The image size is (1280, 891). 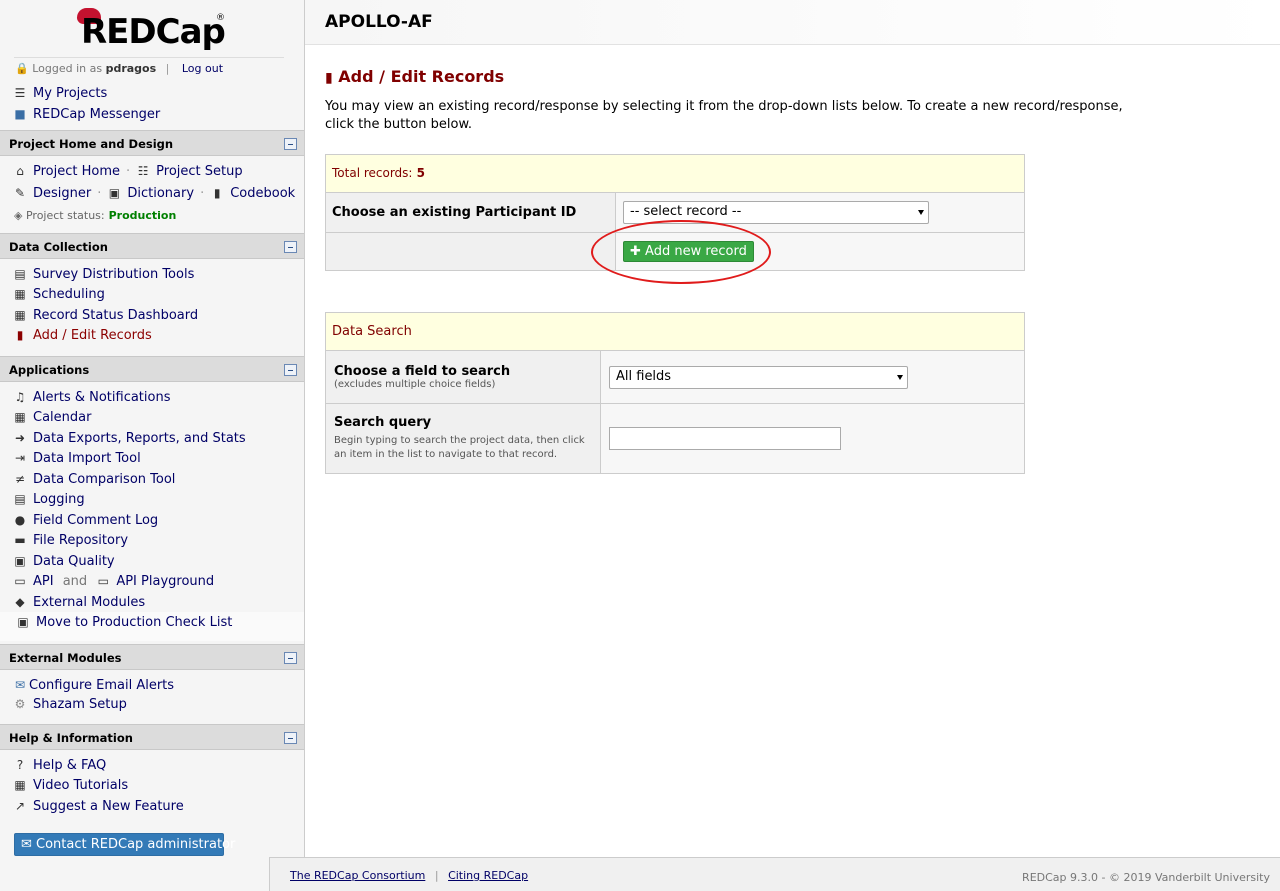 I want to click on total-records-count: 5, so click(x=420, y=173).